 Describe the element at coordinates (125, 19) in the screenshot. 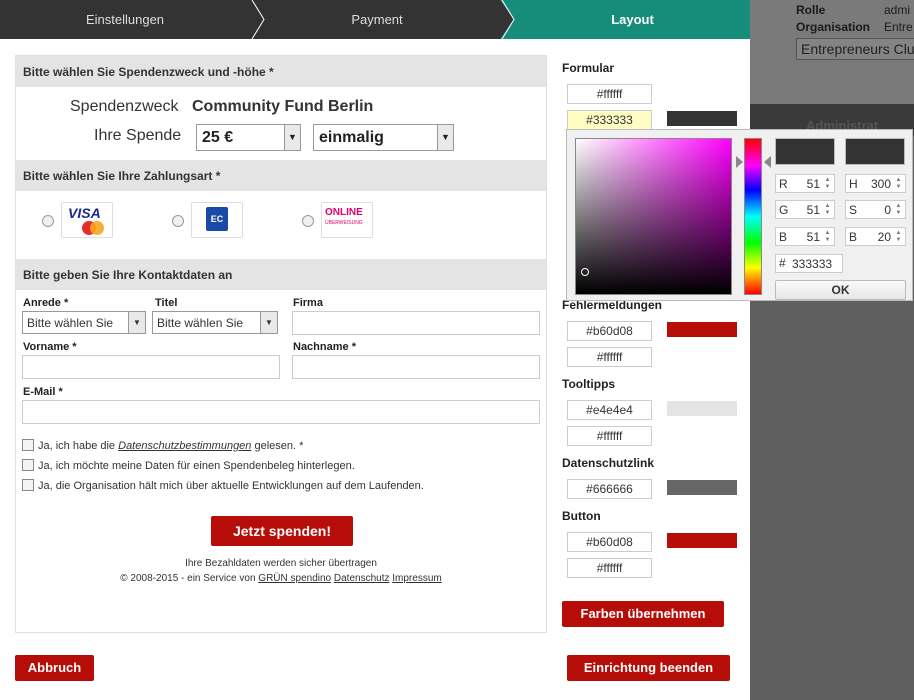

I see `step-einstellungen: Einstellungen` at that location.